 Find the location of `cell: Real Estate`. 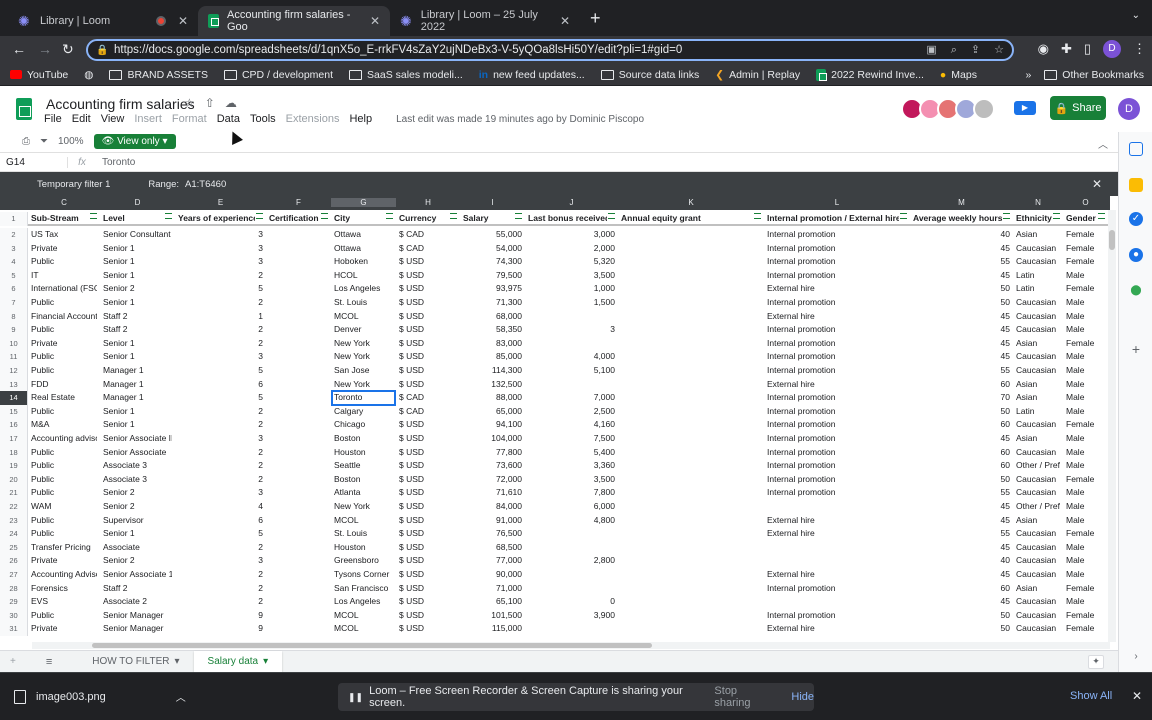

cell: Real Estate is located at coordinates (64, 397).